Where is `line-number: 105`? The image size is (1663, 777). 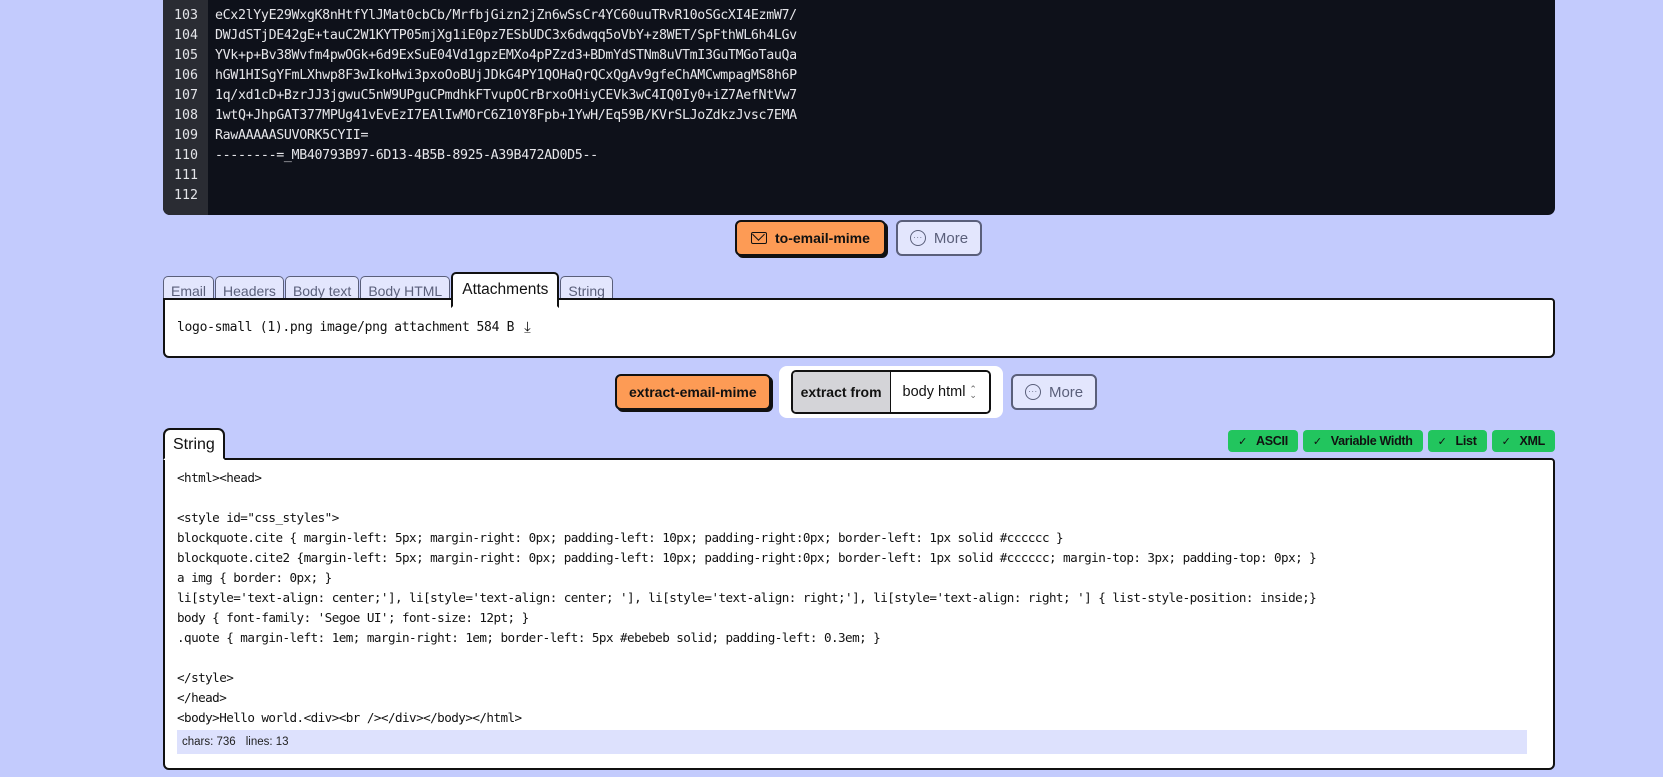
line-number: 105 is located at coordinates (185, 55).